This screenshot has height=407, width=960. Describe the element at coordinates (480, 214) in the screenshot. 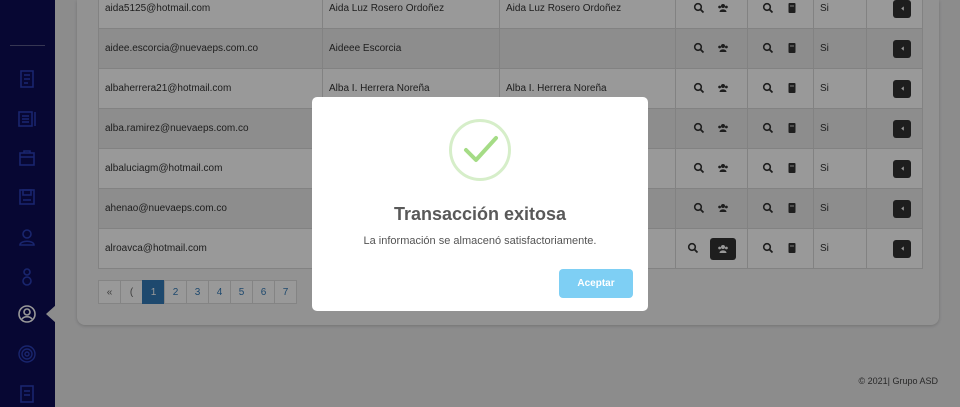

I see `dialog-title: Transacción exitosa` at that location.